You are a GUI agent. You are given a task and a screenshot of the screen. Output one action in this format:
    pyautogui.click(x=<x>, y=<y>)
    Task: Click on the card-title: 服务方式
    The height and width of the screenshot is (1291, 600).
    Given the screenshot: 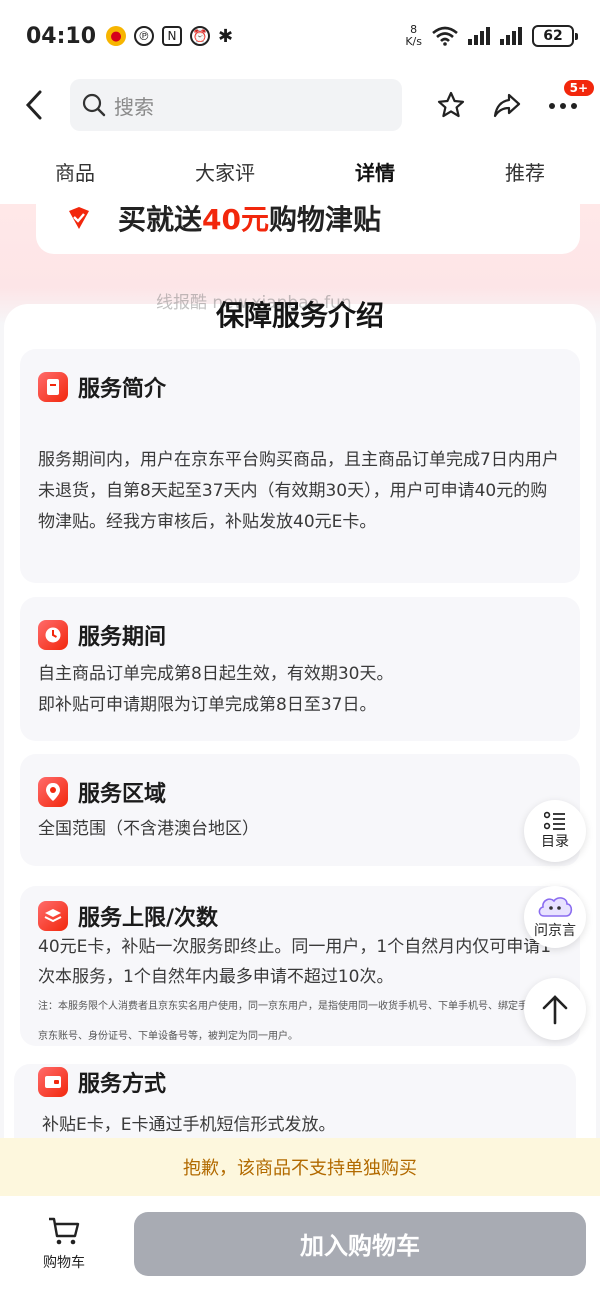 What is the action you would take?
    pyautogui.click(x=122, y=1084)
    